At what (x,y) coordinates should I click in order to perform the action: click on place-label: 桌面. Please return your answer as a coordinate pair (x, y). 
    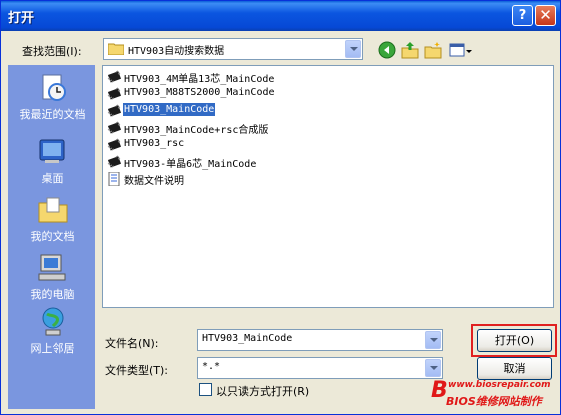
    Looking at the image, I should click on (52, 178).